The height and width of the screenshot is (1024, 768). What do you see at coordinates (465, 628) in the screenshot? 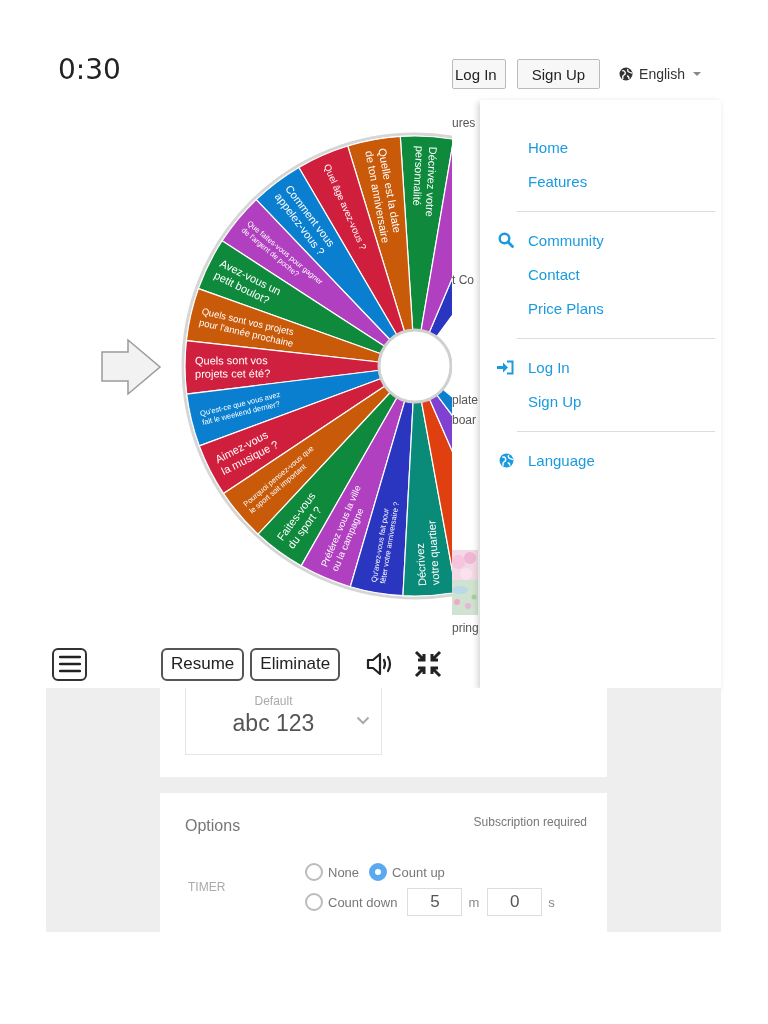
I see `page-text: pring` at bounding box center [465, 628].